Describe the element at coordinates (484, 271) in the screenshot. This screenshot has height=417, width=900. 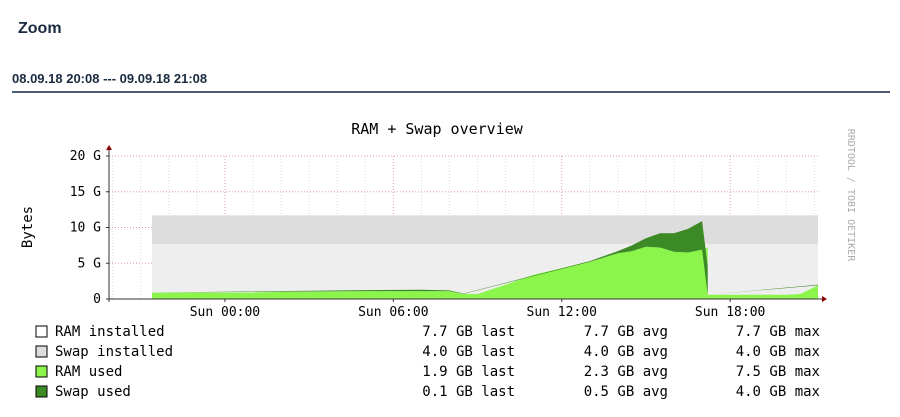
I see `ram-installed-area` at that location.